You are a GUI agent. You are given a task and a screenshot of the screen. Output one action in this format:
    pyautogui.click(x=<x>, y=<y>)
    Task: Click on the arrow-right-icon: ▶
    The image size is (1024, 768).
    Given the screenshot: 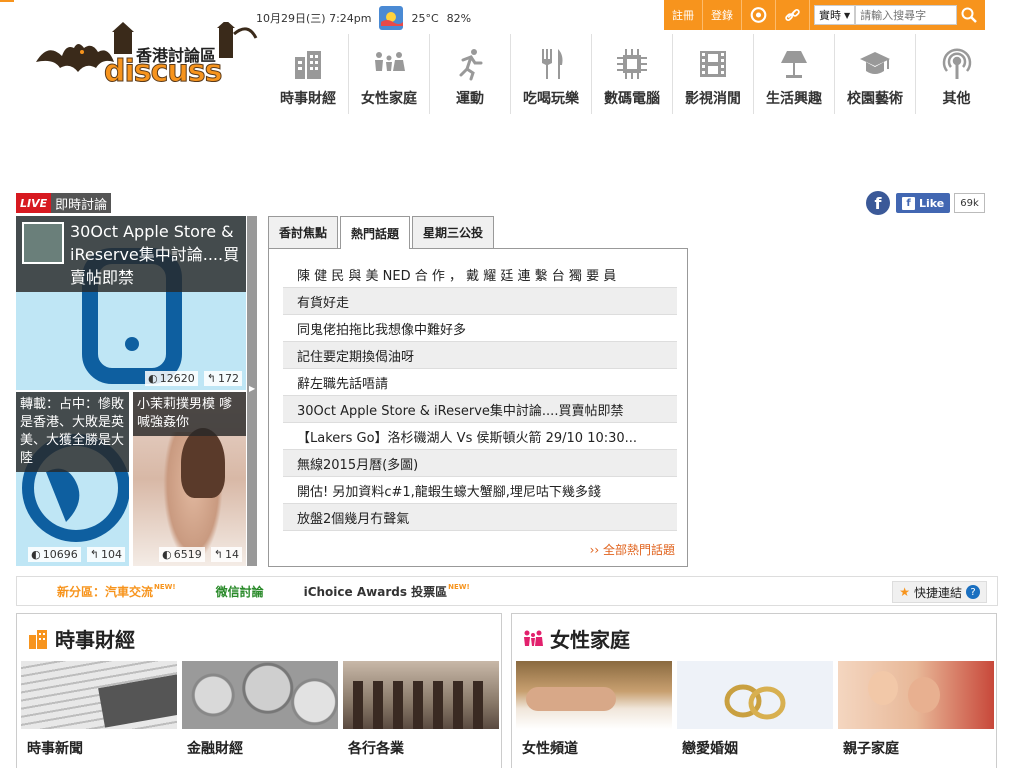 What is the action you would take?
    pyautogui.click(x=252, y=388)
    